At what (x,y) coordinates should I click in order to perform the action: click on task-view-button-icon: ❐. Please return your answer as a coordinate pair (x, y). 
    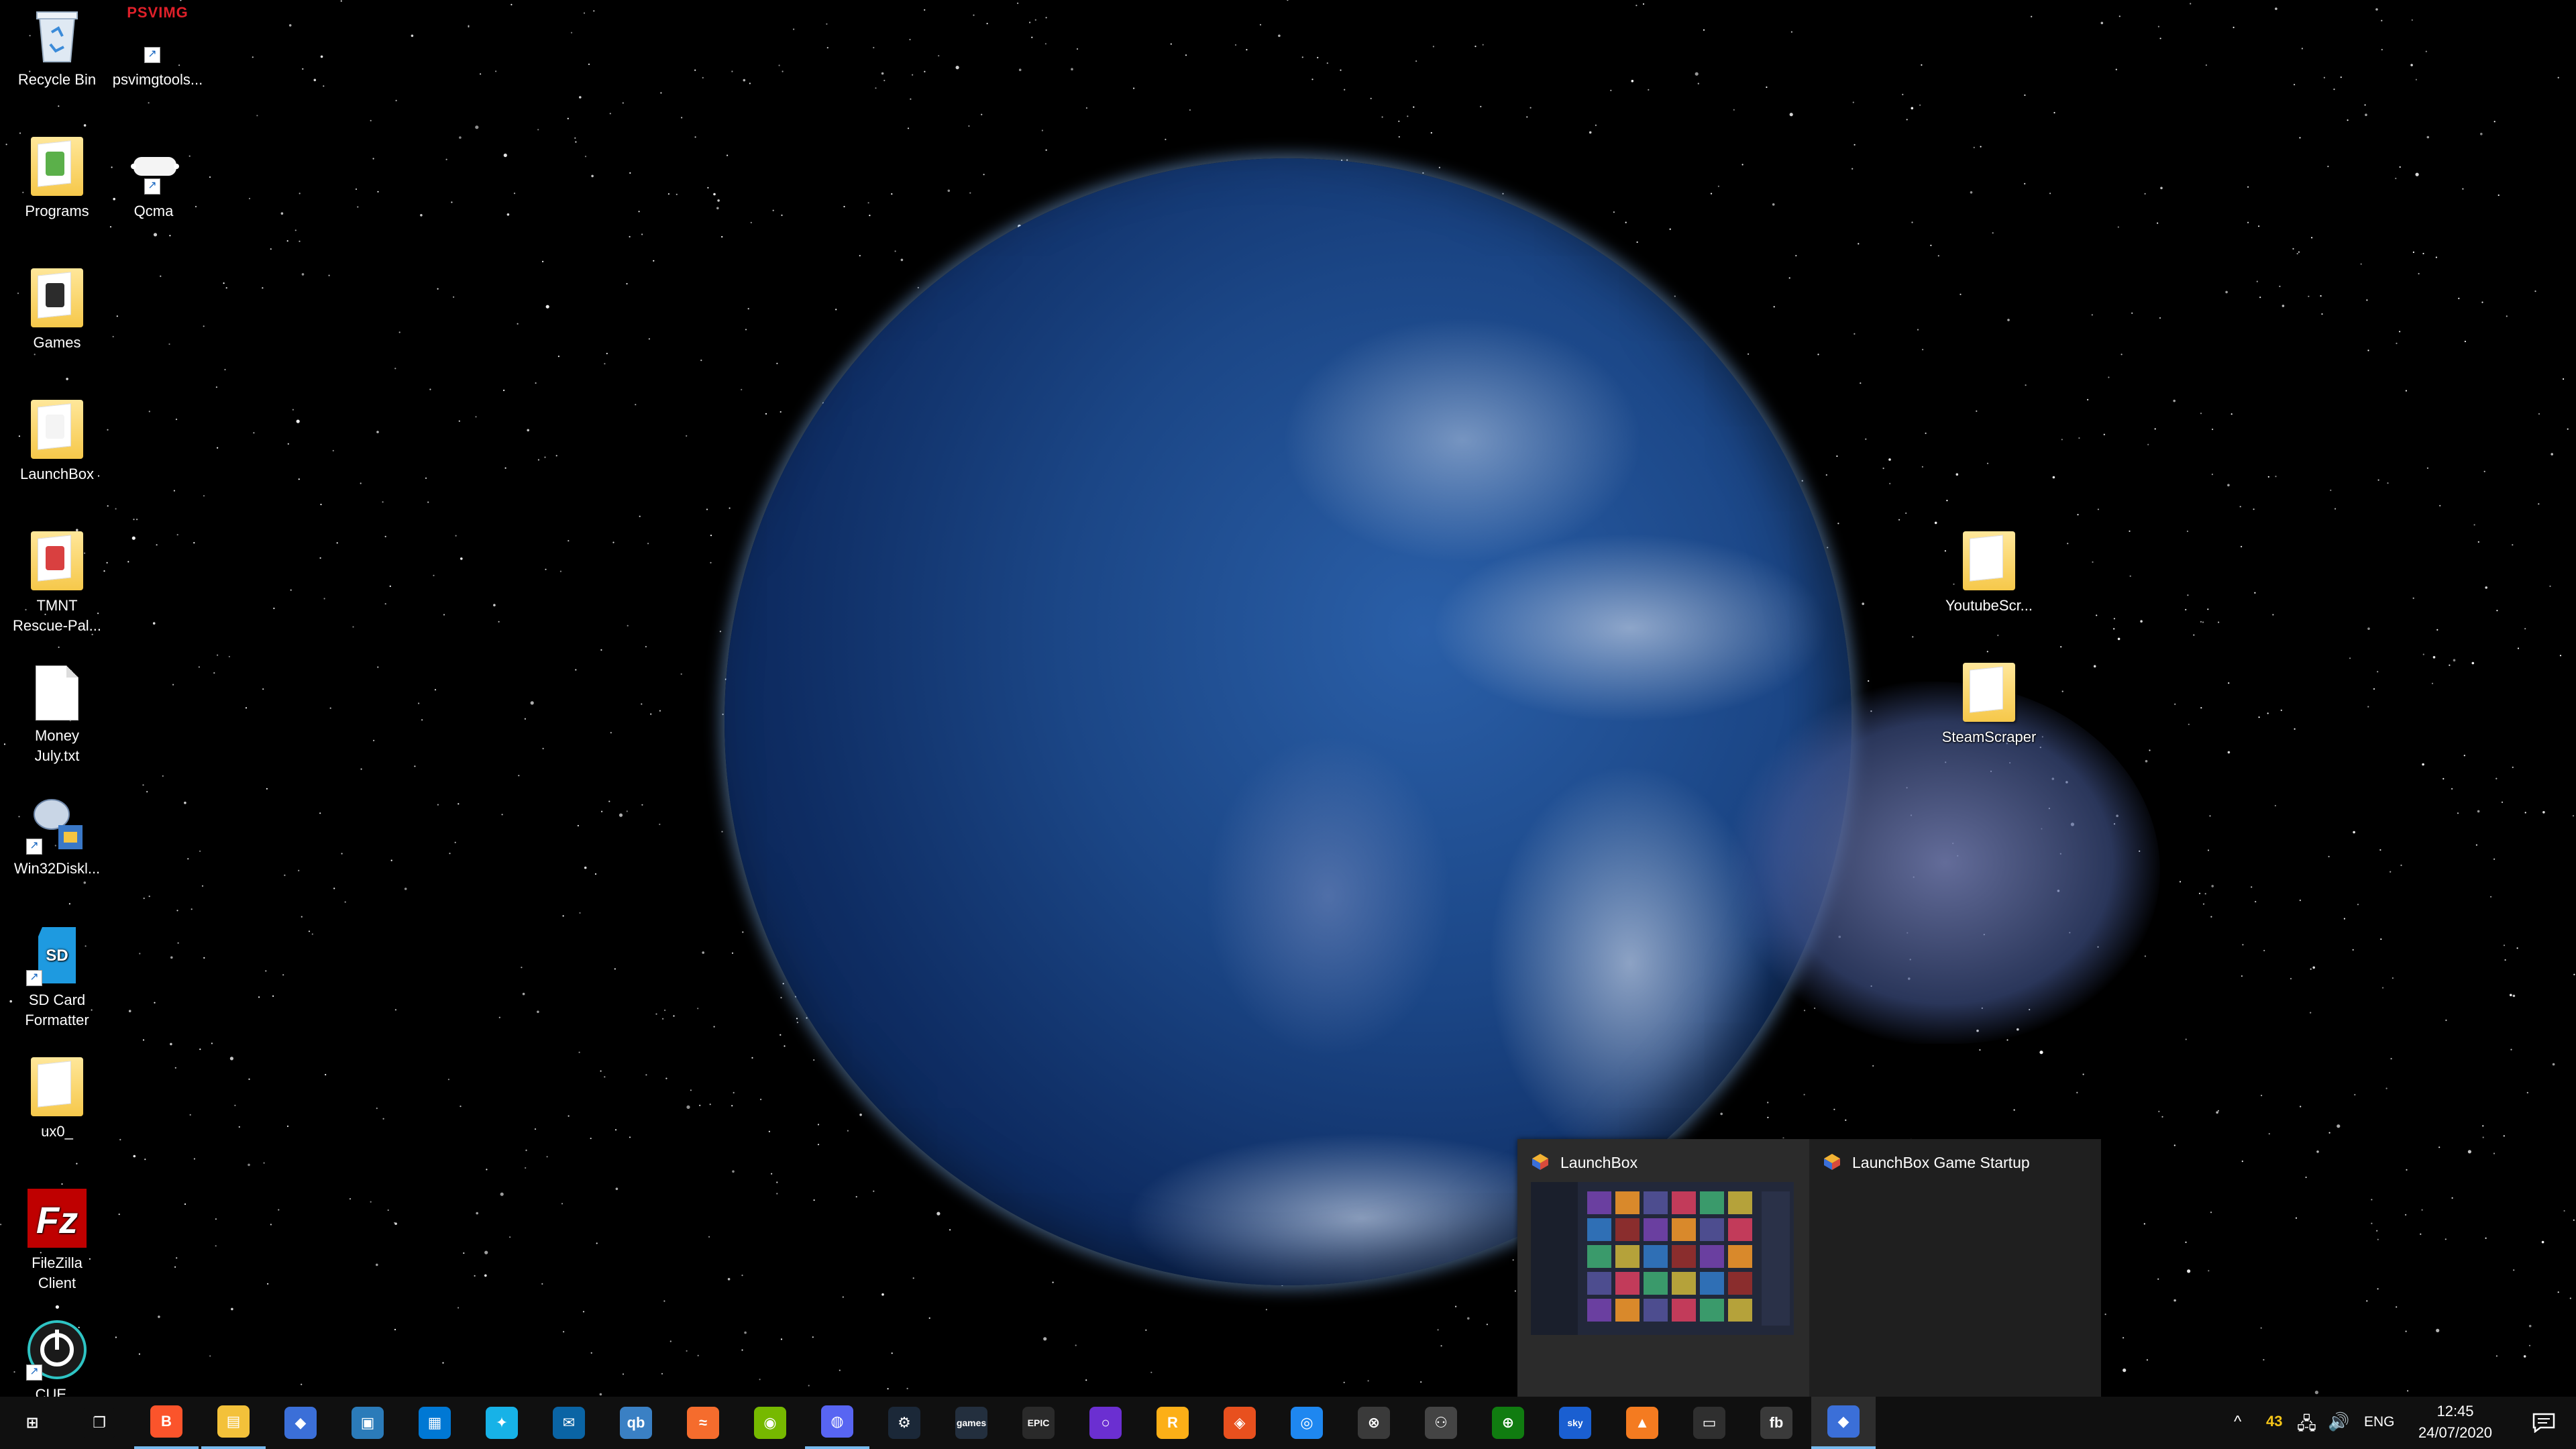
    Looking at the image, I should click on (99, 1423).